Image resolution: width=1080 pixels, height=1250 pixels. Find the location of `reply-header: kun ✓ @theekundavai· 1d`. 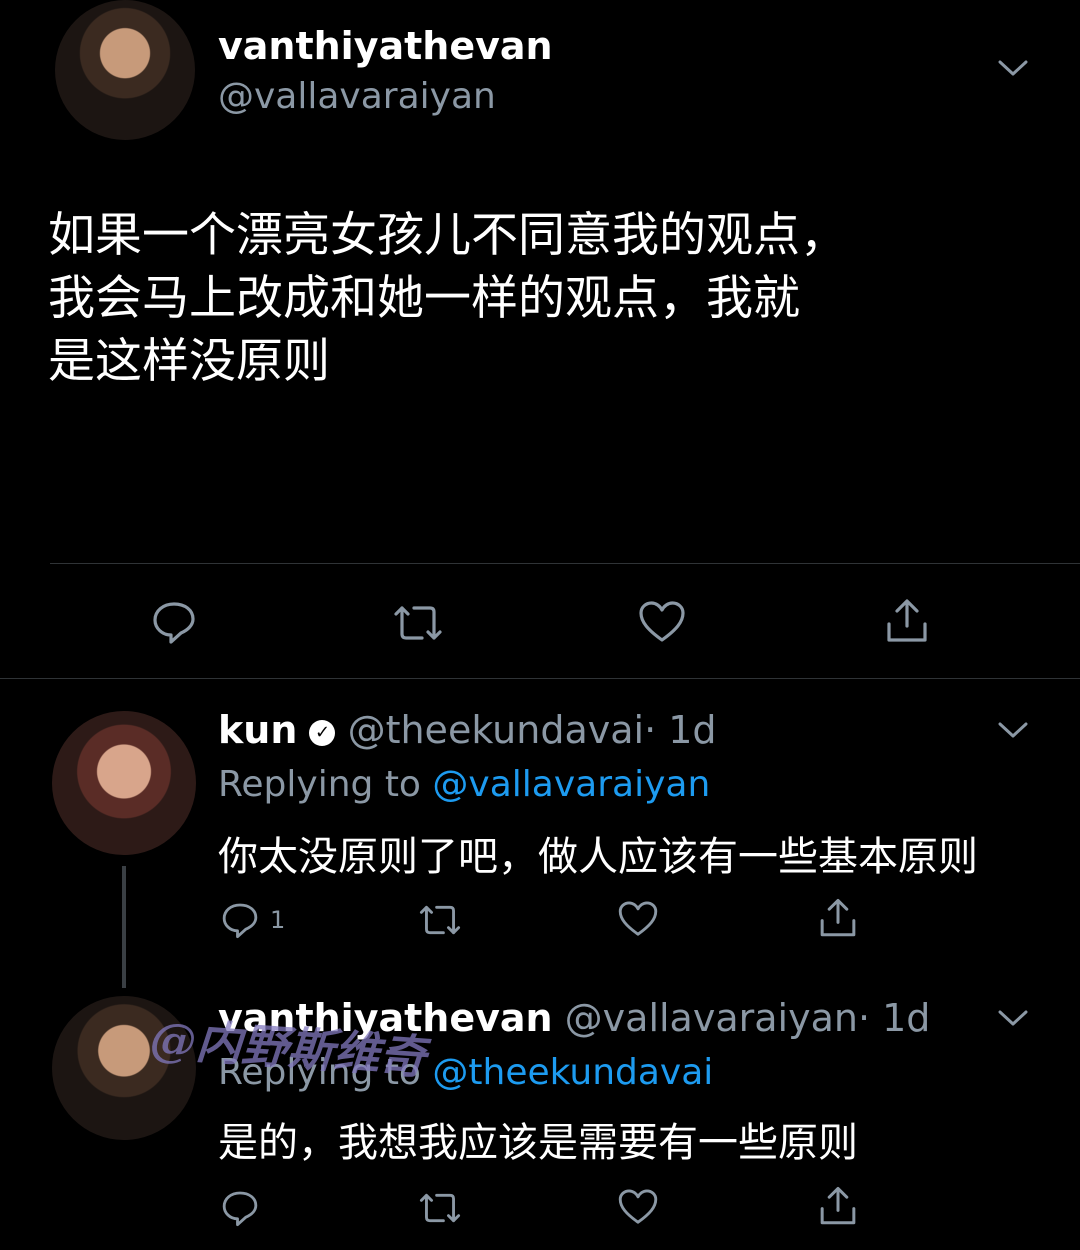

reply-header: kun ✓ @theekundavai· 1d is located at coordinates (467, 730).